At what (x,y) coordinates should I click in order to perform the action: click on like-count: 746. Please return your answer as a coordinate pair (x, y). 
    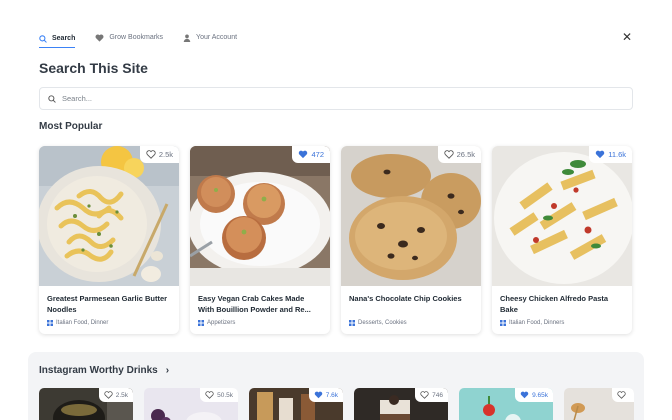
    Looking at the image, I should click on (437, 395).